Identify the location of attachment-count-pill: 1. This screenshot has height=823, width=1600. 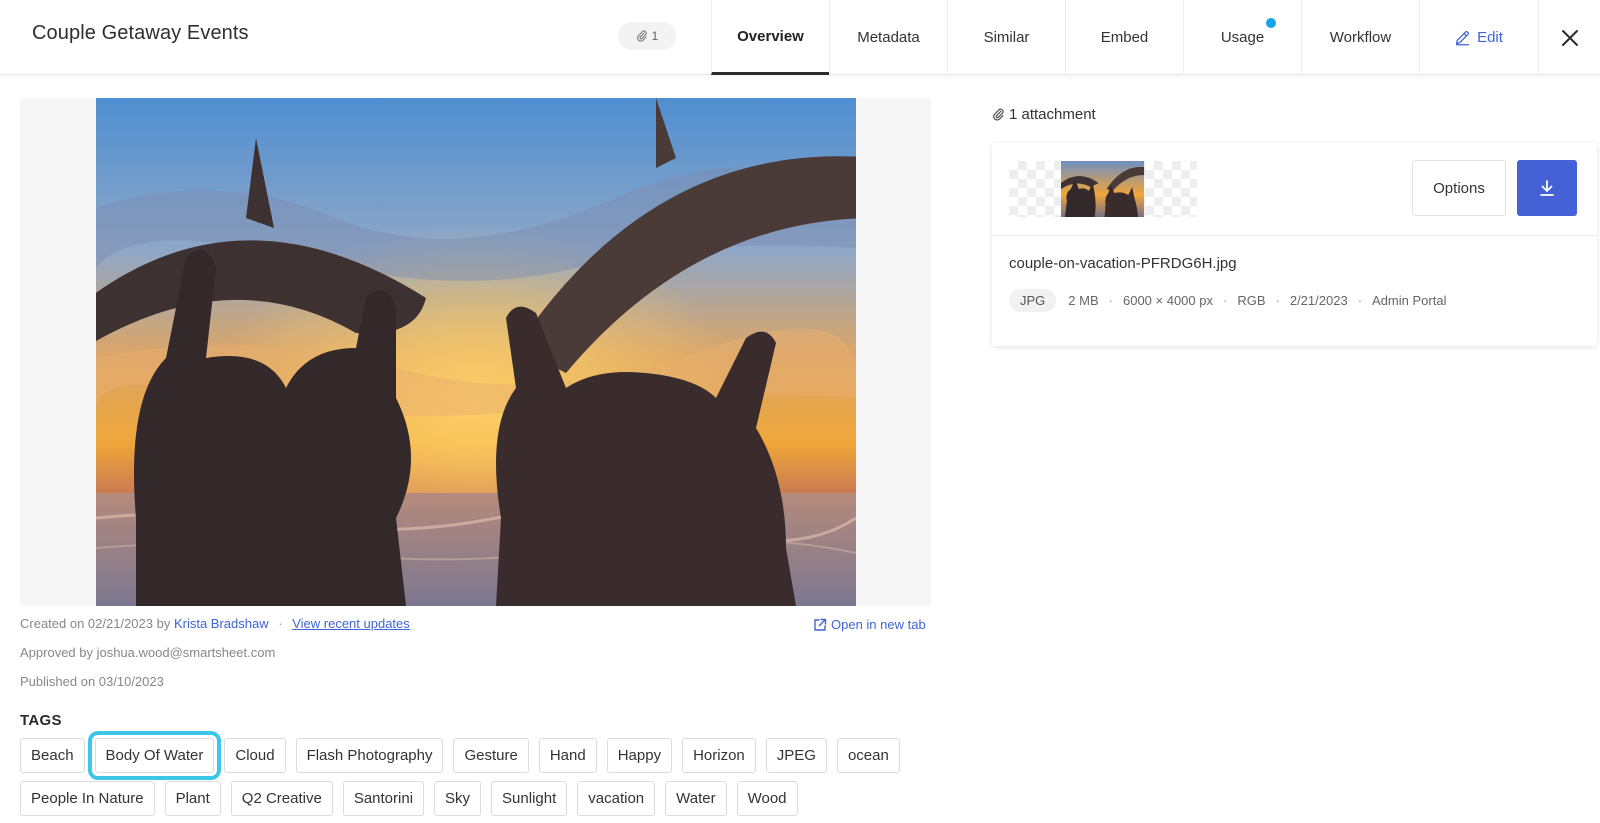
(647, 36).